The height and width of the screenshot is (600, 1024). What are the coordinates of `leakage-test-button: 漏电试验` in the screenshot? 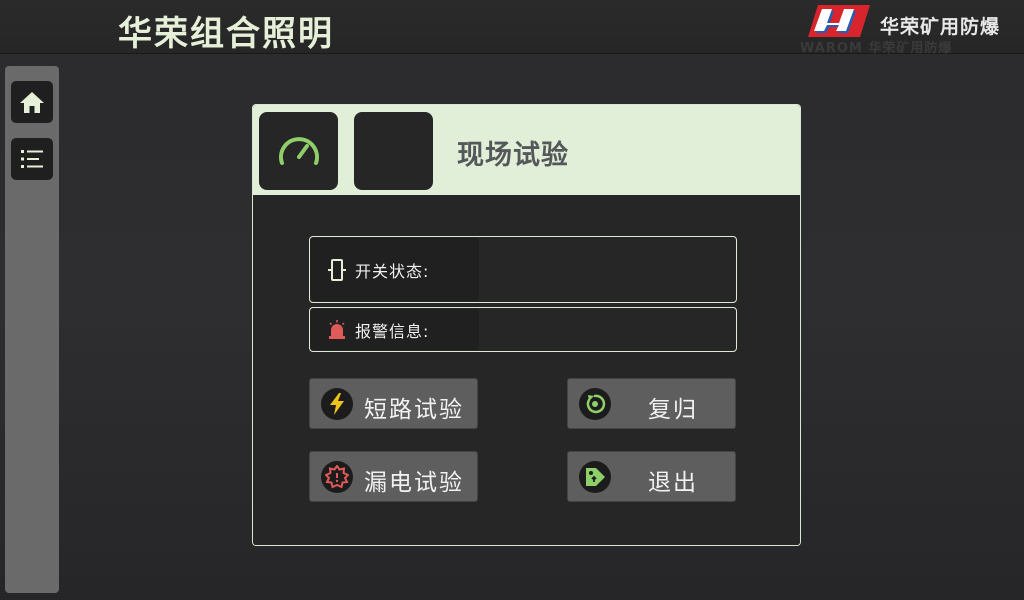 It's located at (393, 476).